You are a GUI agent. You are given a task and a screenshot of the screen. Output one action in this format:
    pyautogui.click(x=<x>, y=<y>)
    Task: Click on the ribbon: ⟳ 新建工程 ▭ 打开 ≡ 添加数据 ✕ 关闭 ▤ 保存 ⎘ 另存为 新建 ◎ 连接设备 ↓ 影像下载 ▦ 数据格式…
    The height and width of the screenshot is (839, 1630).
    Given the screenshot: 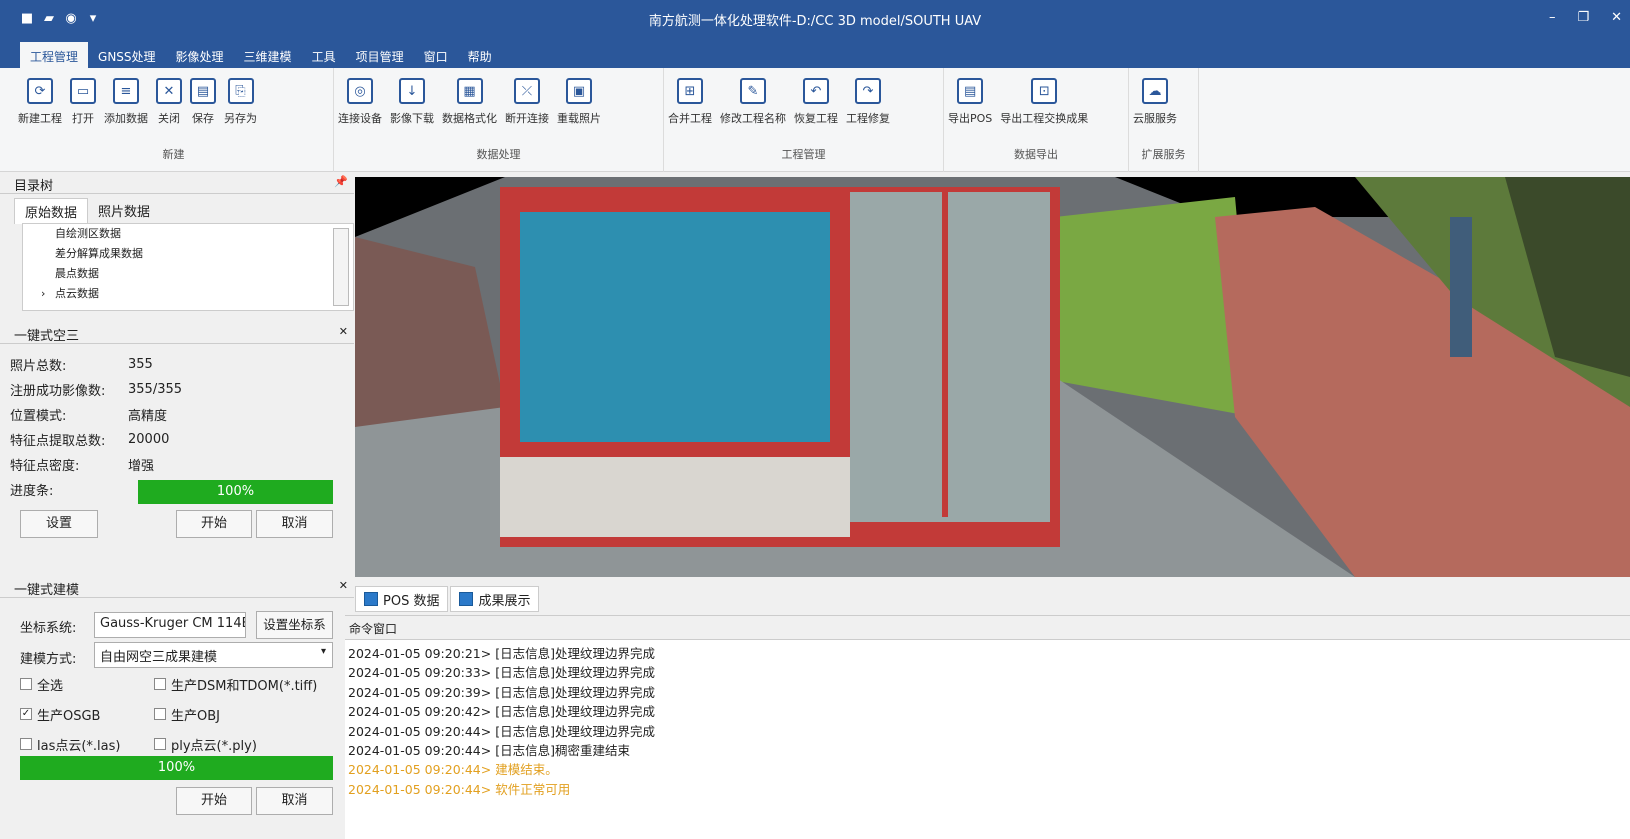 What is the action you would take?
    pyautogui.click(x=815, y=120)
    